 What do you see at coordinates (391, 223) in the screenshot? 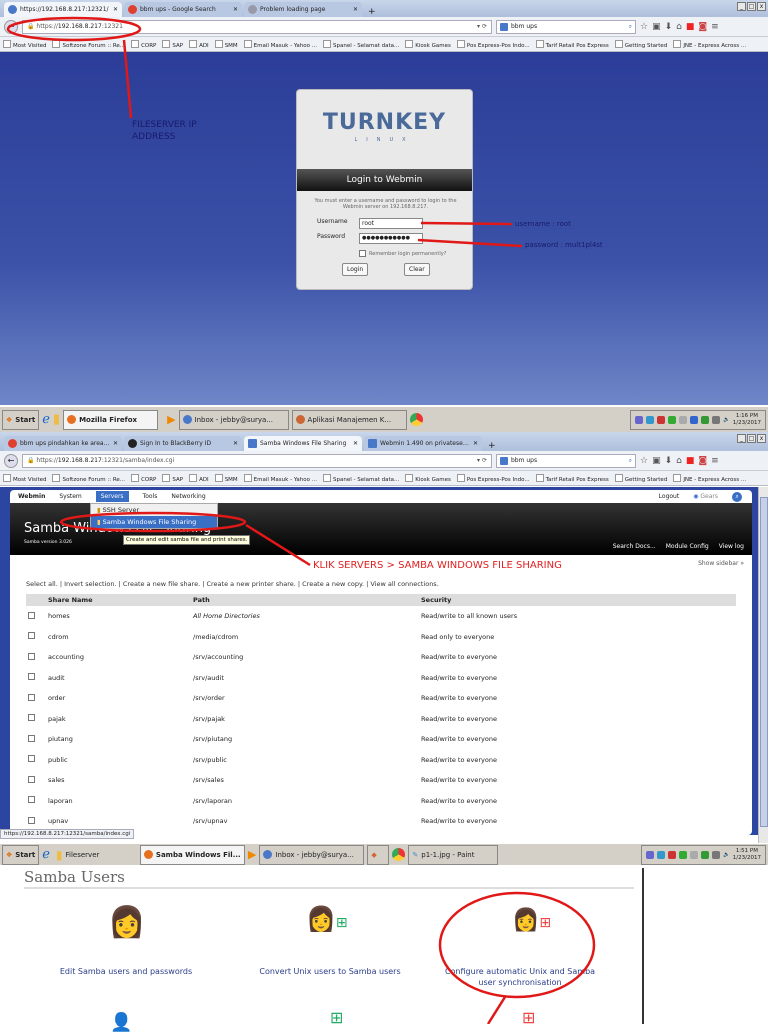
I see `username-field: root` at bounding box center [391, 223].